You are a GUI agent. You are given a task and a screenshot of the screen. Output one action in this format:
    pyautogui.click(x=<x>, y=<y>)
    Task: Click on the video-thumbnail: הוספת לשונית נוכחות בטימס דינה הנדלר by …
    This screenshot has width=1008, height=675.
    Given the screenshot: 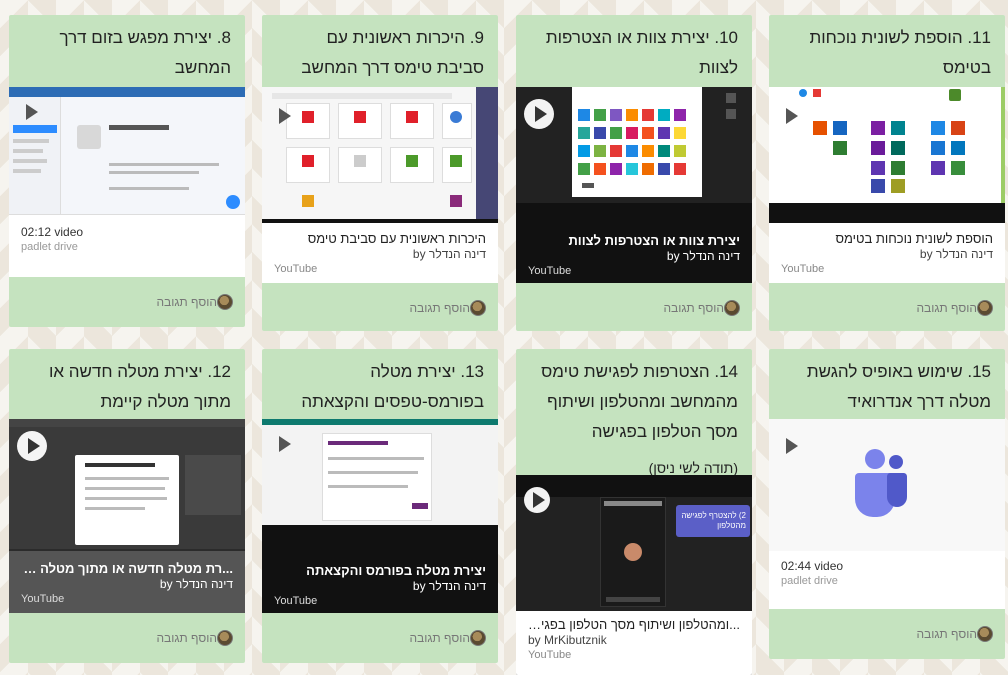 What is the action you would take?
    pyautogui.click(x=887, y=185)
    